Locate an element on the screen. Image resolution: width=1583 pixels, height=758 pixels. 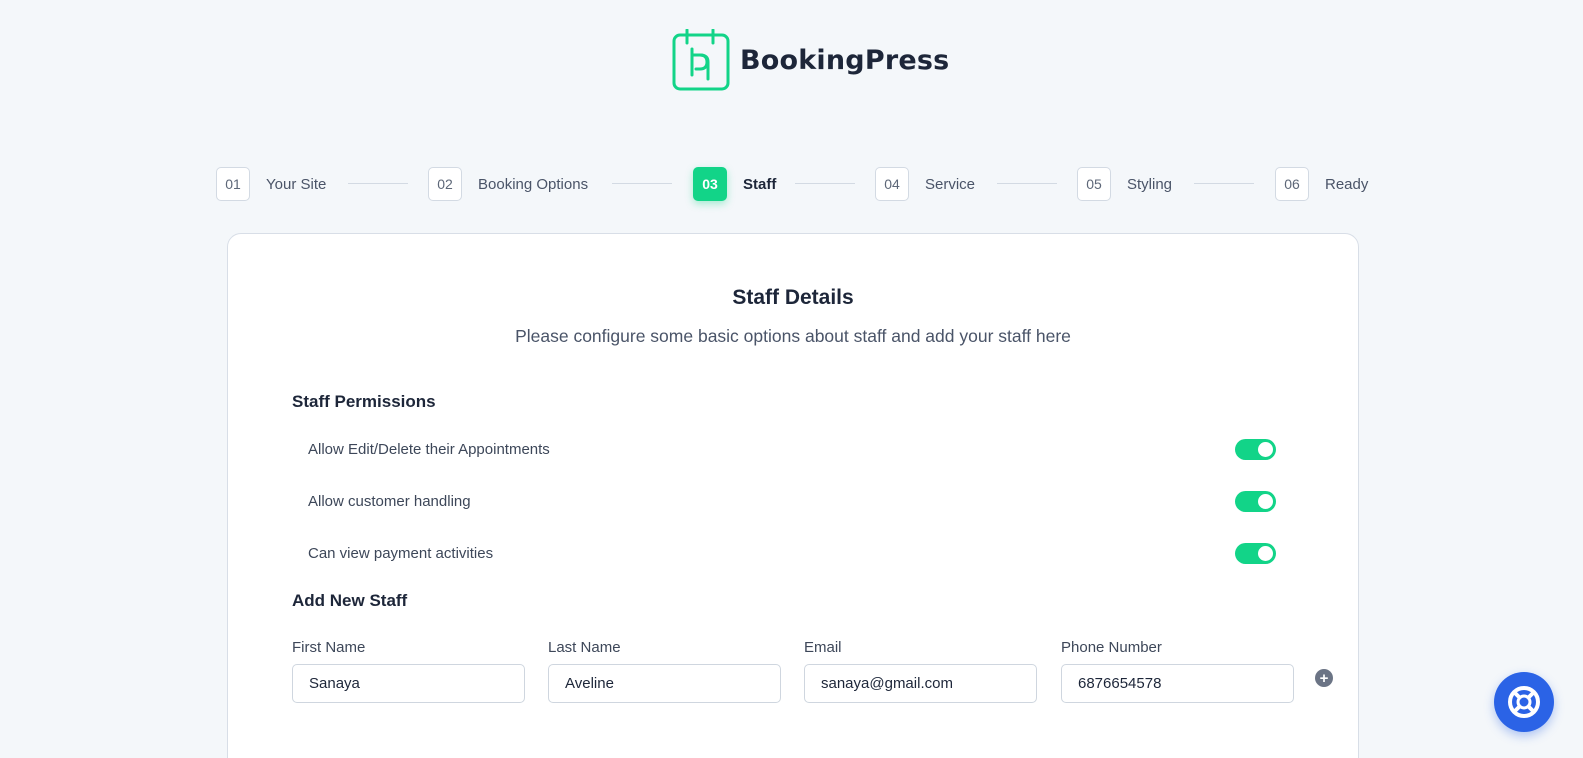
last-name-label: Last Name is located at coordinates (584, 647).